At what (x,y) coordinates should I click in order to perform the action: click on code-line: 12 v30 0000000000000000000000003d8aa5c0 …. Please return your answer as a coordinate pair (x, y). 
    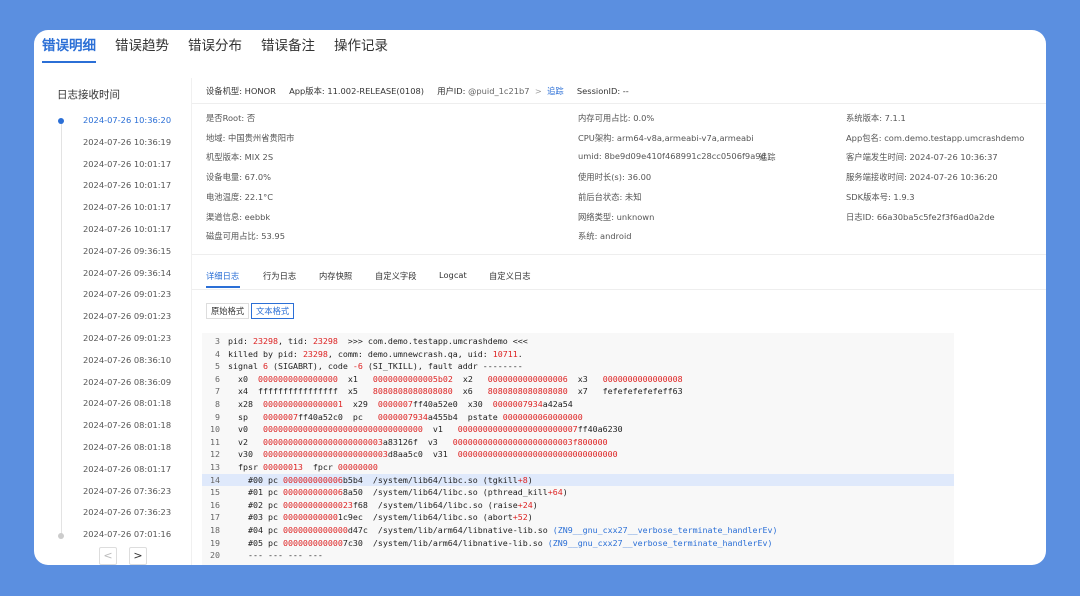
    Looking at the image, I should click on (578, 454).